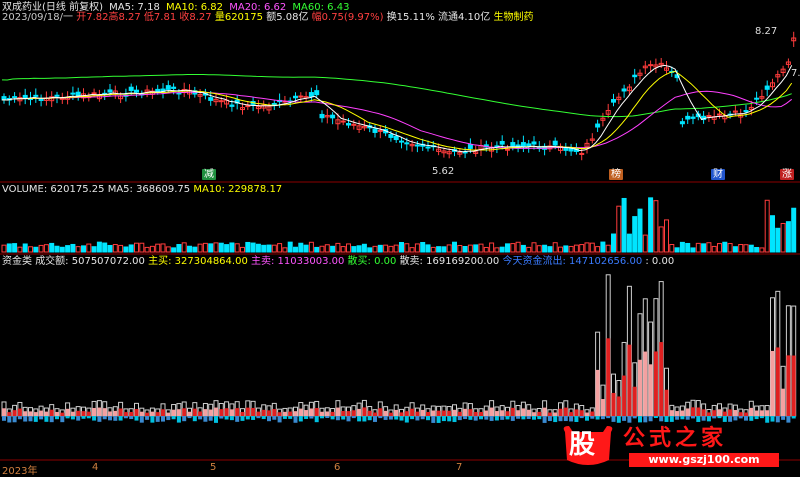 The image size is (800, 477). Describe the element at coordinates (787, 174) in the screenshot. I see `badge-limit-up: 涨` at that location.